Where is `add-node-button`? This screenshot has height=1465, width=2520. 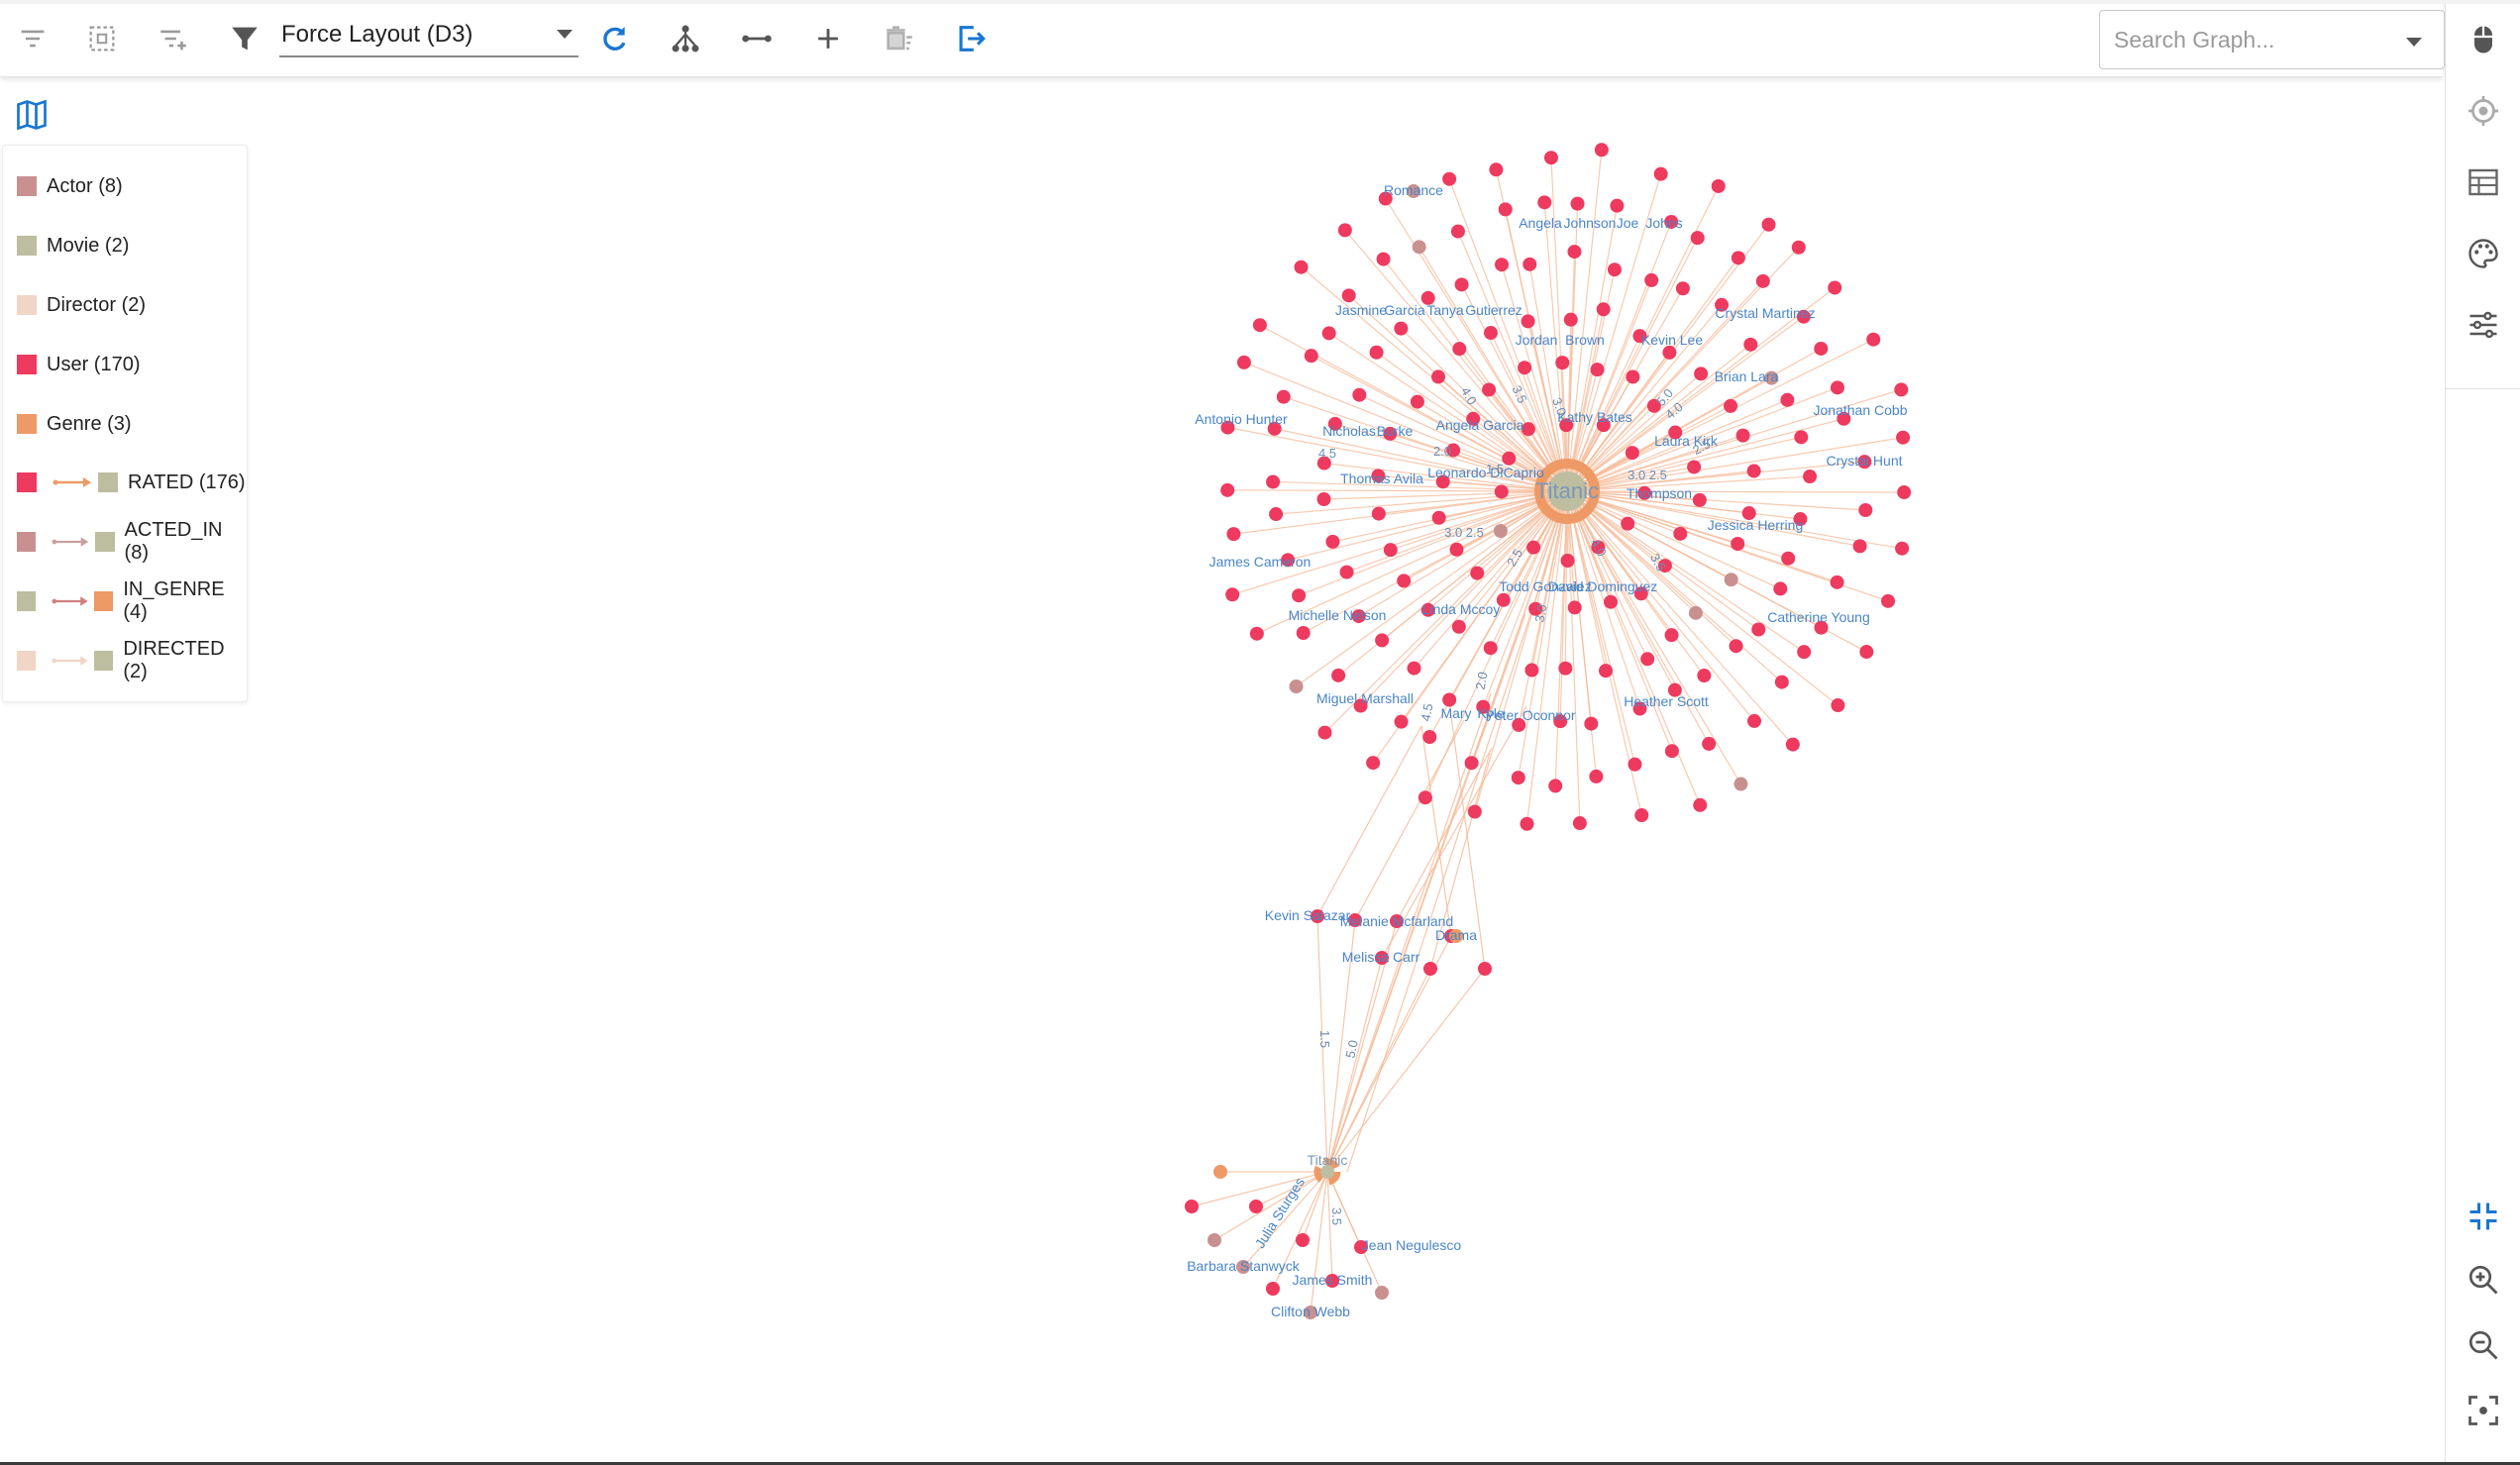 add-node-button is located at coordinates (828, 38).